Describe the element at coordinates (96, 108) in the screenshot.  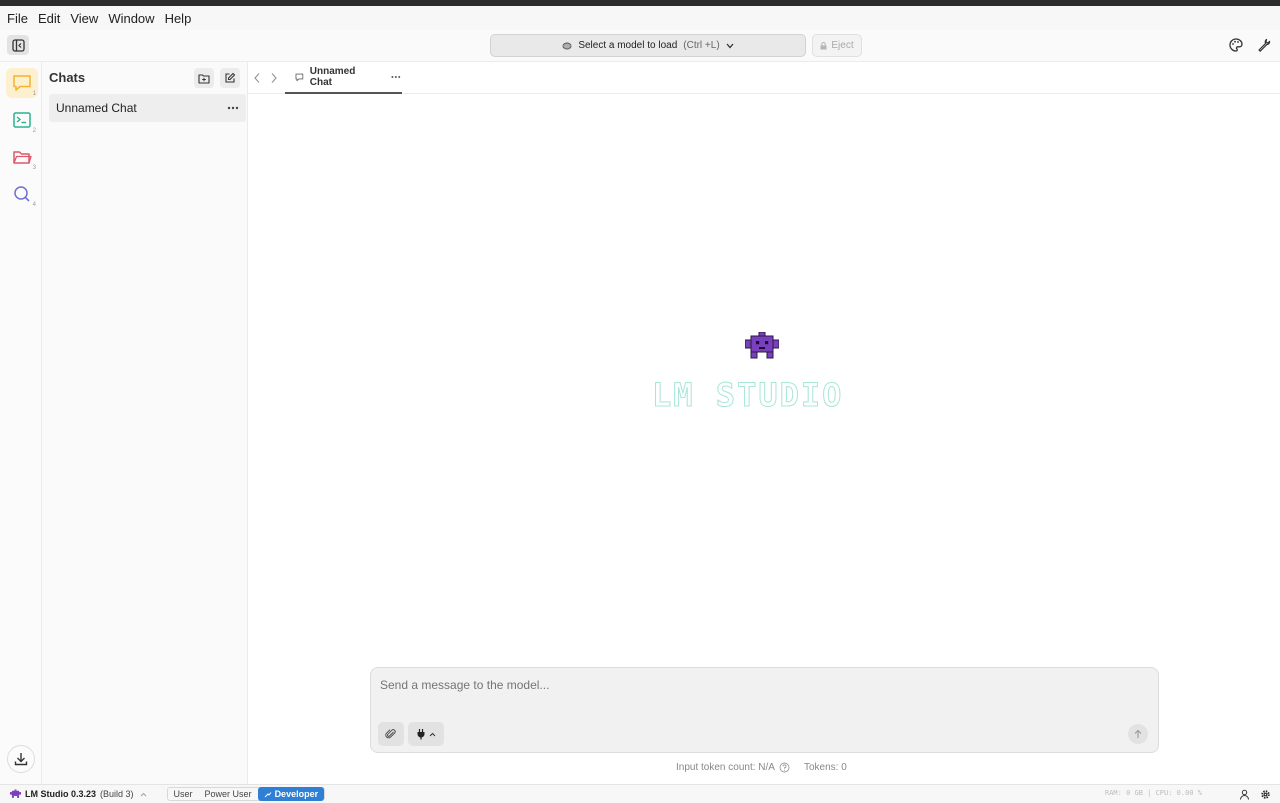
I see `chat-list-item-label: Unnamed Chat` at that location.